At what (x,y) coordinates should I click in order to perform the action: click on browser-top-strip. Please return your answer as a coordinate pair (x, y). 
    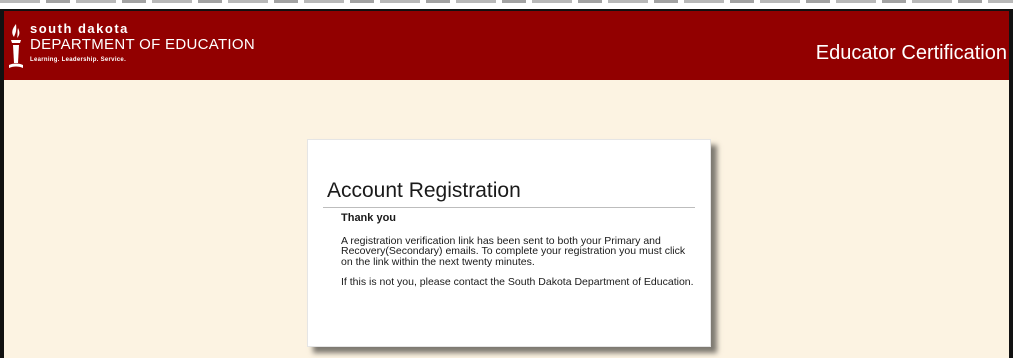
    Looking at the image, I should click on (506, 4).